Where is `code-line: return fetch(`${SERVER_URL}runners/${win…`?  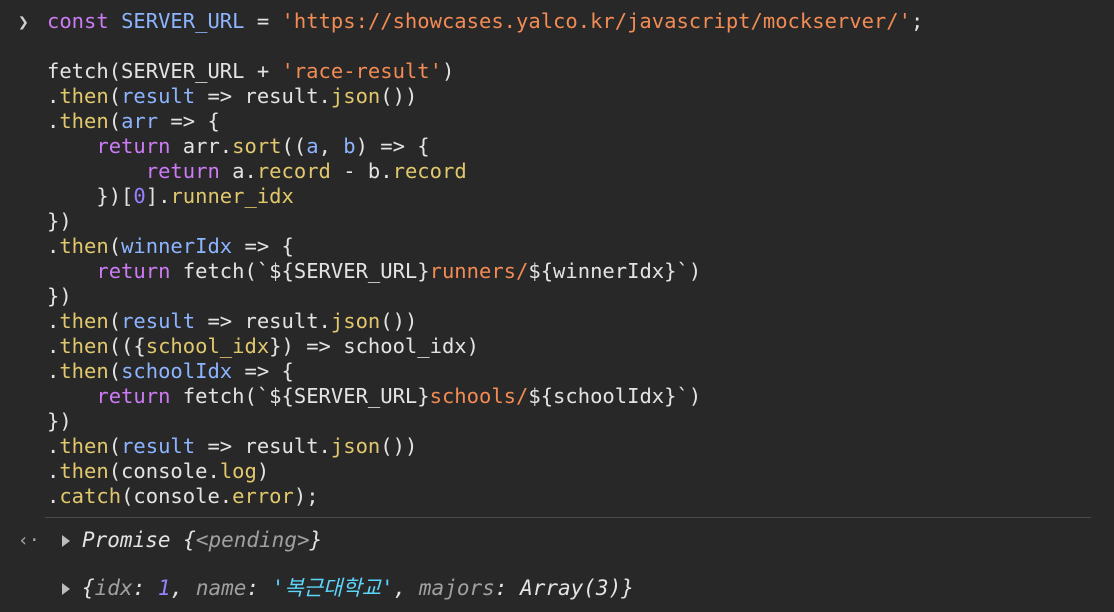 code-line: return fetch(`${SERVER_URL}runners/${win… is located at coordinates (485, 271).